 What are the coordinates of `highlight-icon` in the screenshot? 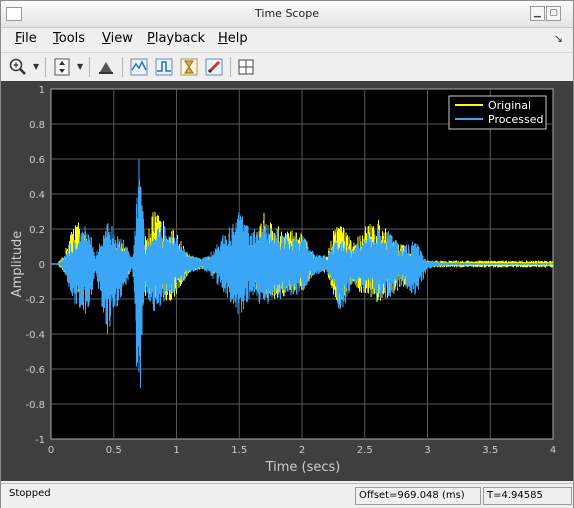 It's located at (106, 67).